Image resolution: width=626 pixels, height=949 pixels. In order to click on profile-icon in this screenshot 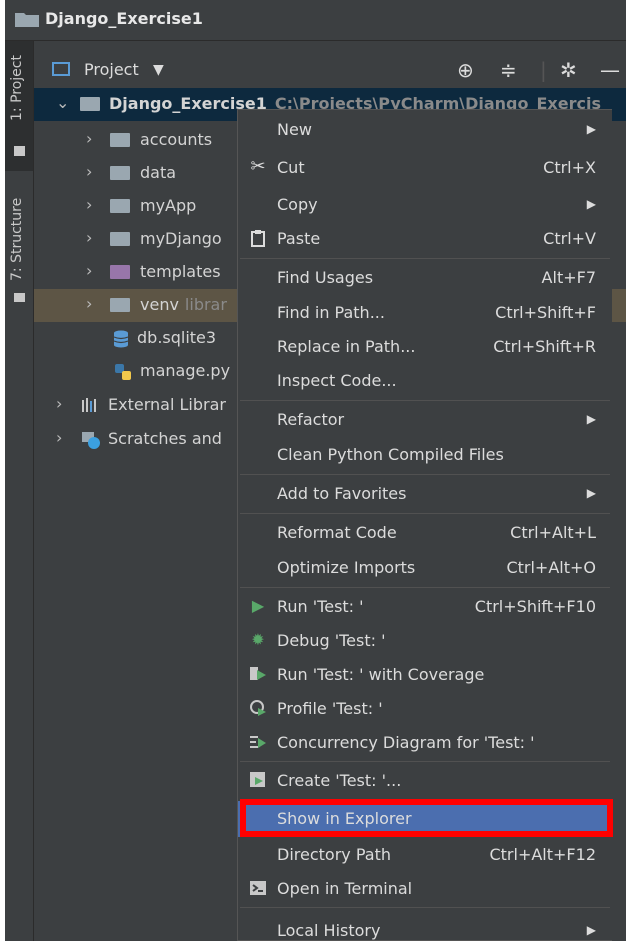, I will do `click(258, 708)`.